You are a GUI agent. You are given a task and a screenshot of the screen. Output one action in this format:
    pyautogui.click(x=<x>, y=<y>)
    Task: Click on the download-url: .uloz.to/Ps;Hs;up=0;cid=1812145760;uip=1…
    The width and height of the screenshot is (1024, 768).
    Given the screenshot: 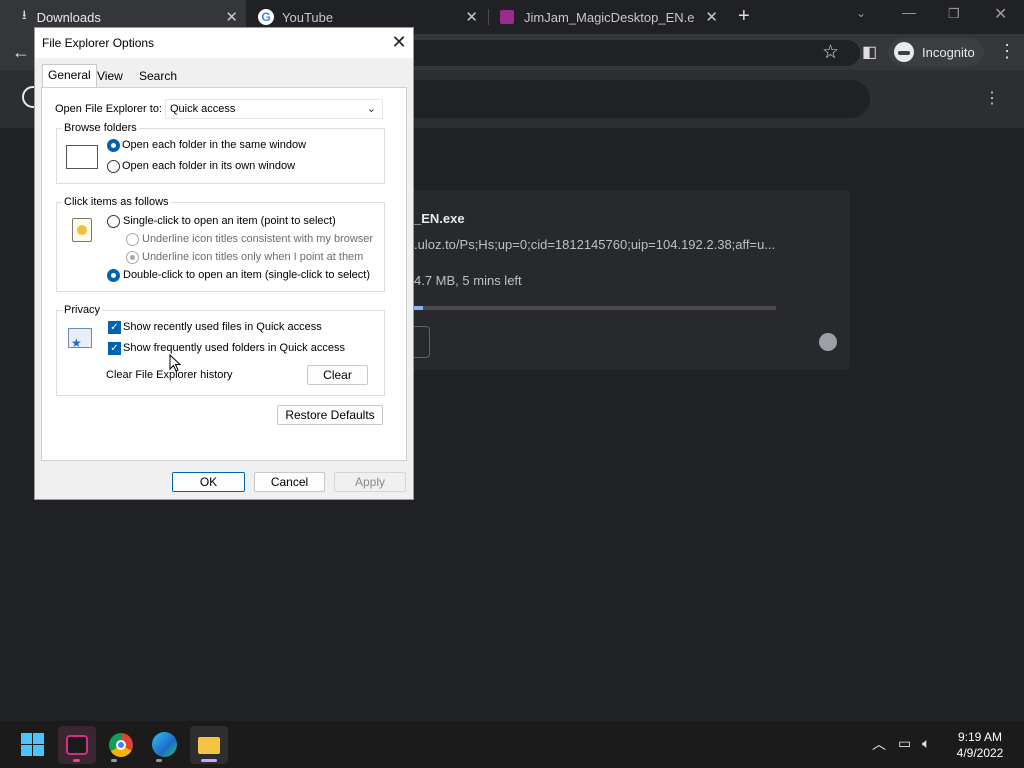 What is the action you would take?
    pyautogui.click(x=594, y=244)
    